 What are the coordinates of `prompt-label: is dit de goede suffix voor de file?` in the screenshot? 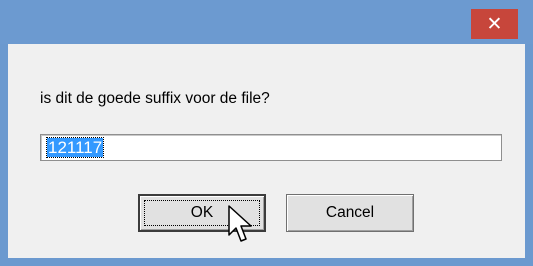 It's located at (155, 98).